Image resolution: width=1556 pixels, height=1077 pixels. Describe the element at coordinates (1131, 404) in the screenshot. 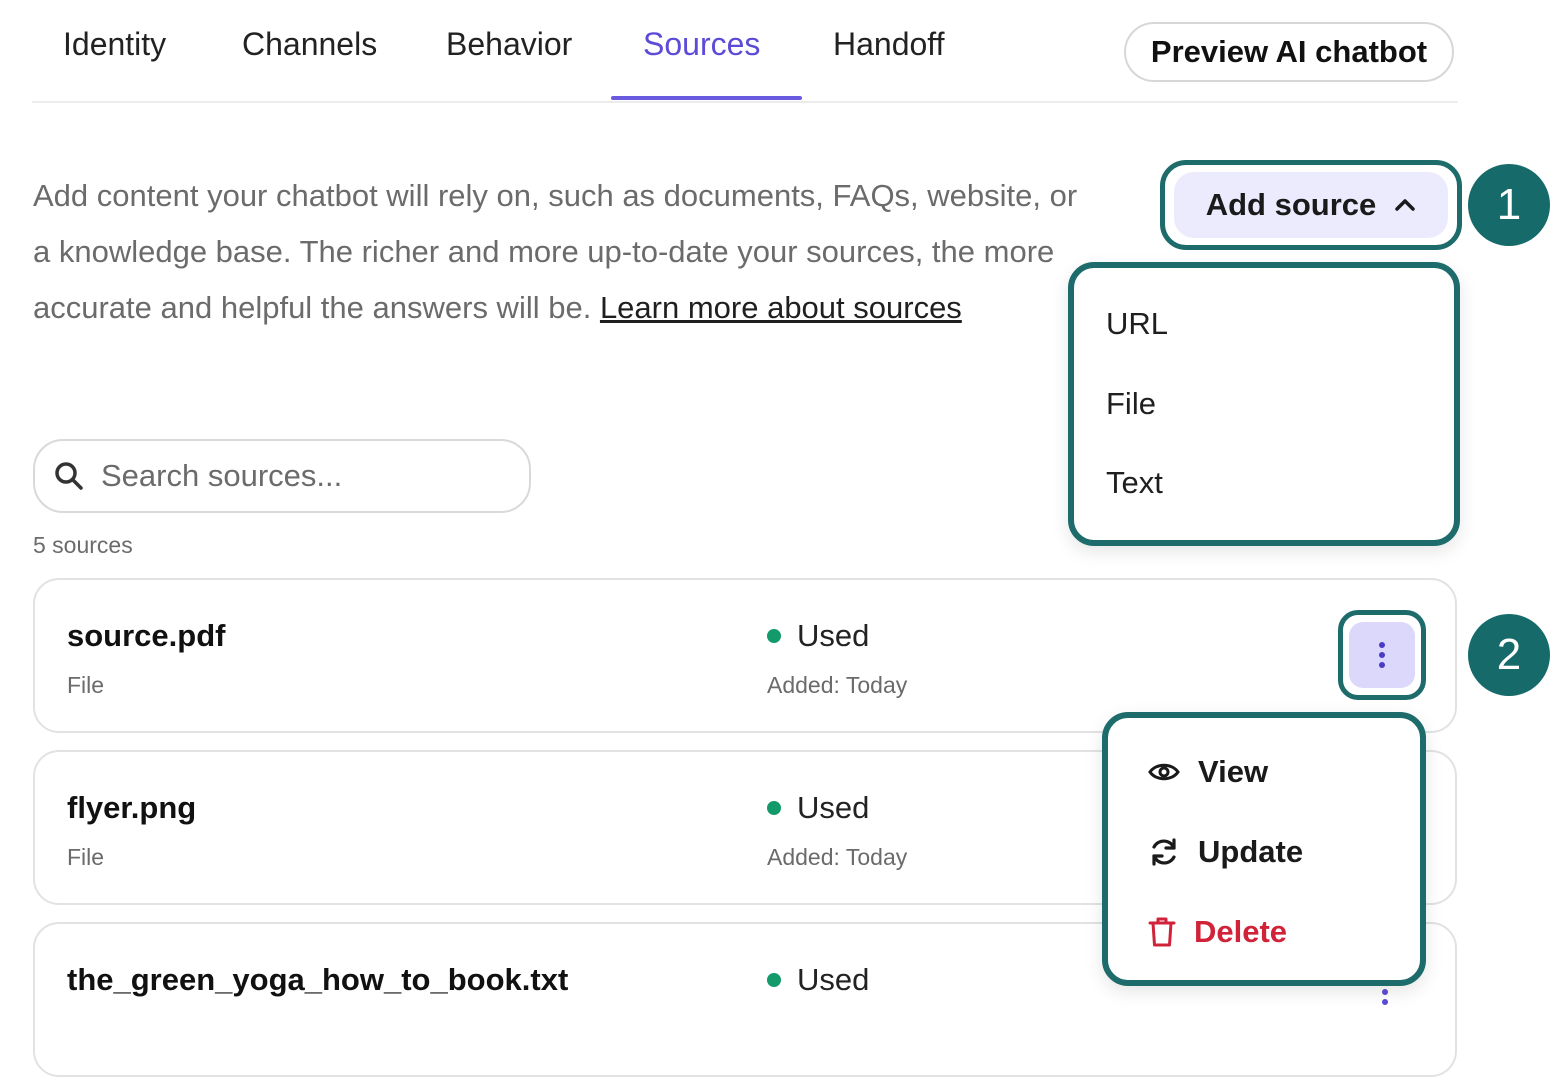

I see `menu-item-file: File` at that location.